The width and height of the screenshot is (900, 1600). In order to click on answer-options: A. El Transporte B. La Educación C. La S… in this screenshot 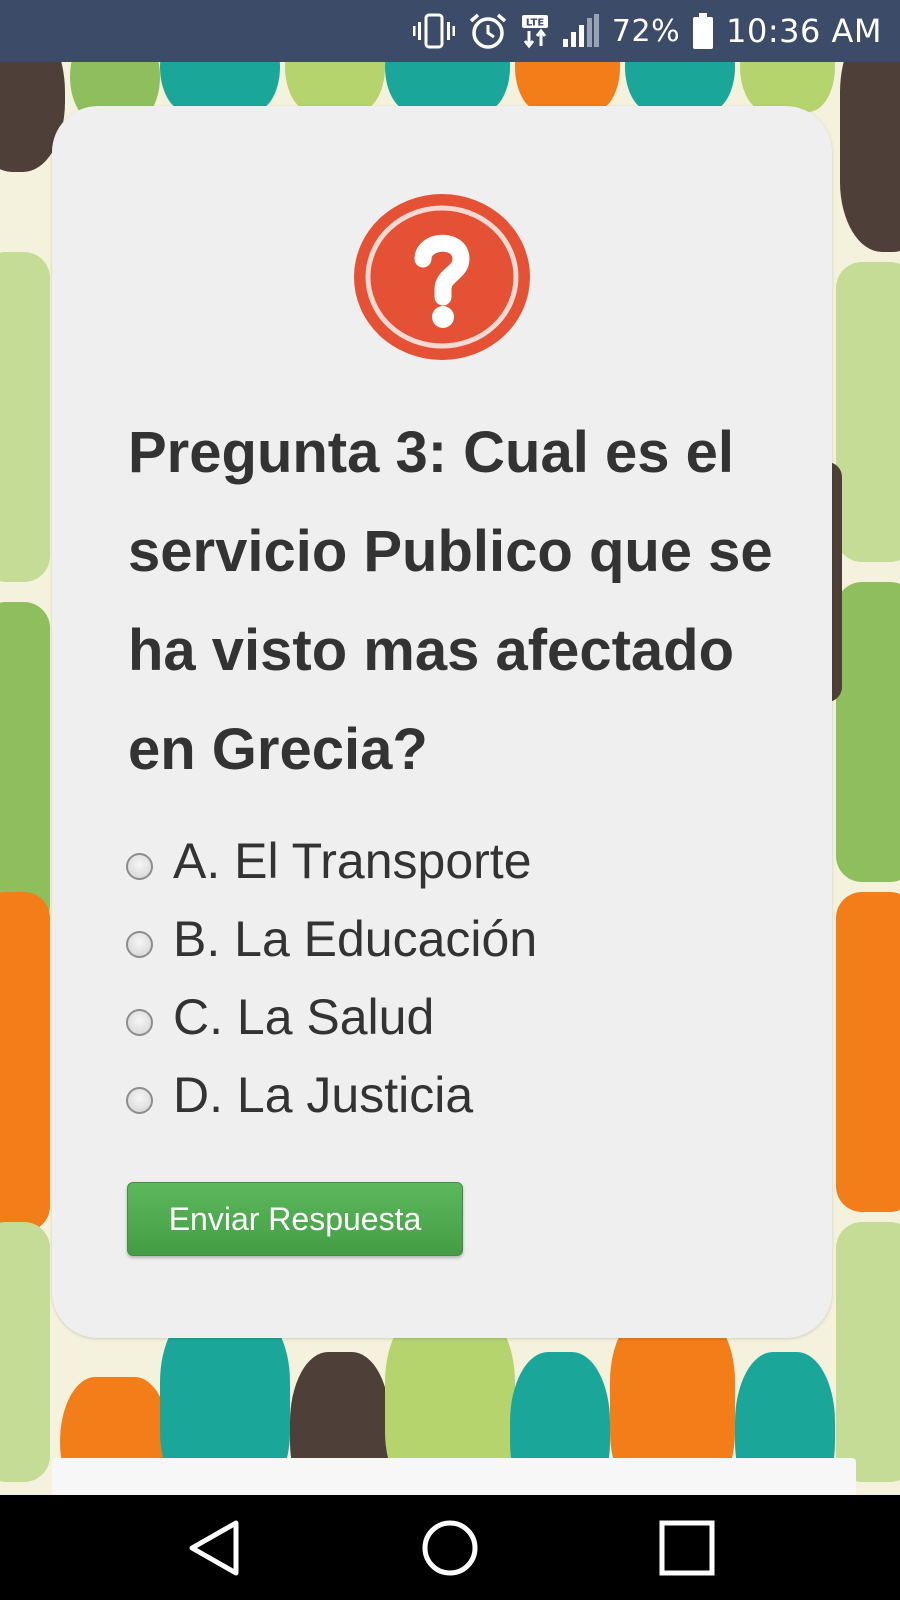, I will do `click(451, 978)`.